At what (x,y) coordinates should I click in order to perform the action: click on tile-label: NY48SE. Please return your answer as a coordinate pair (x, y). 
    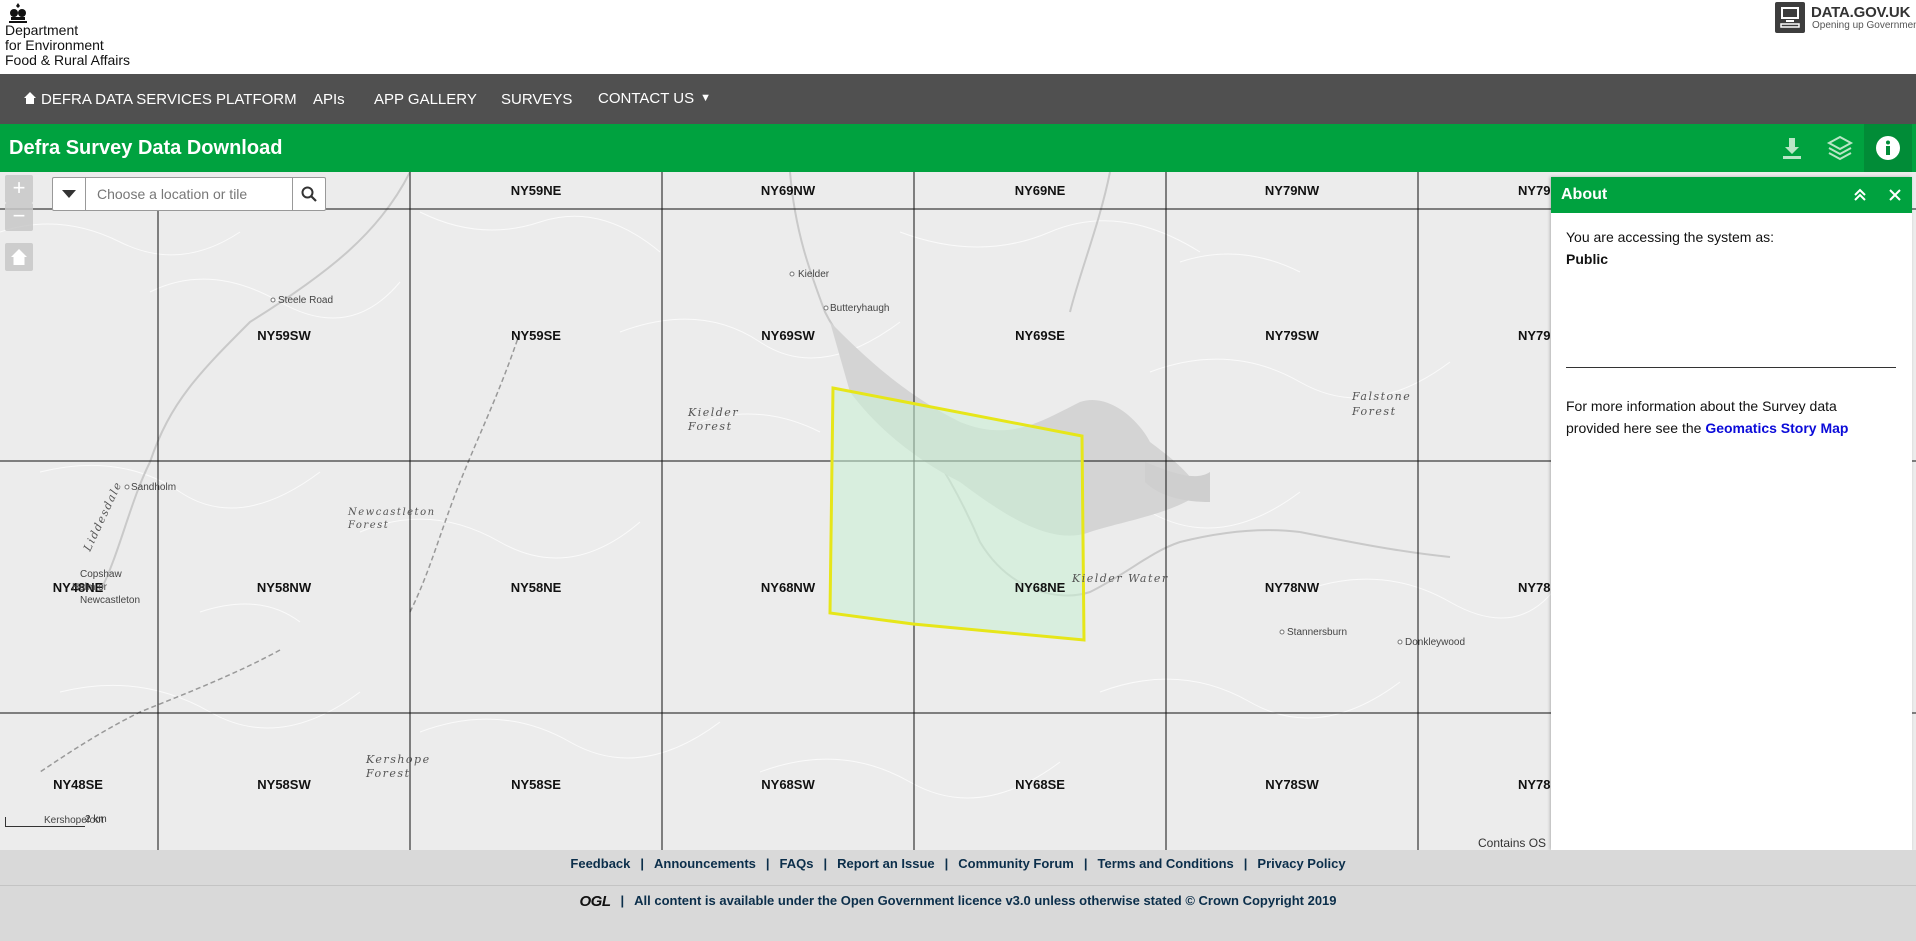
    Looking at the image, I should click on (78, 784).